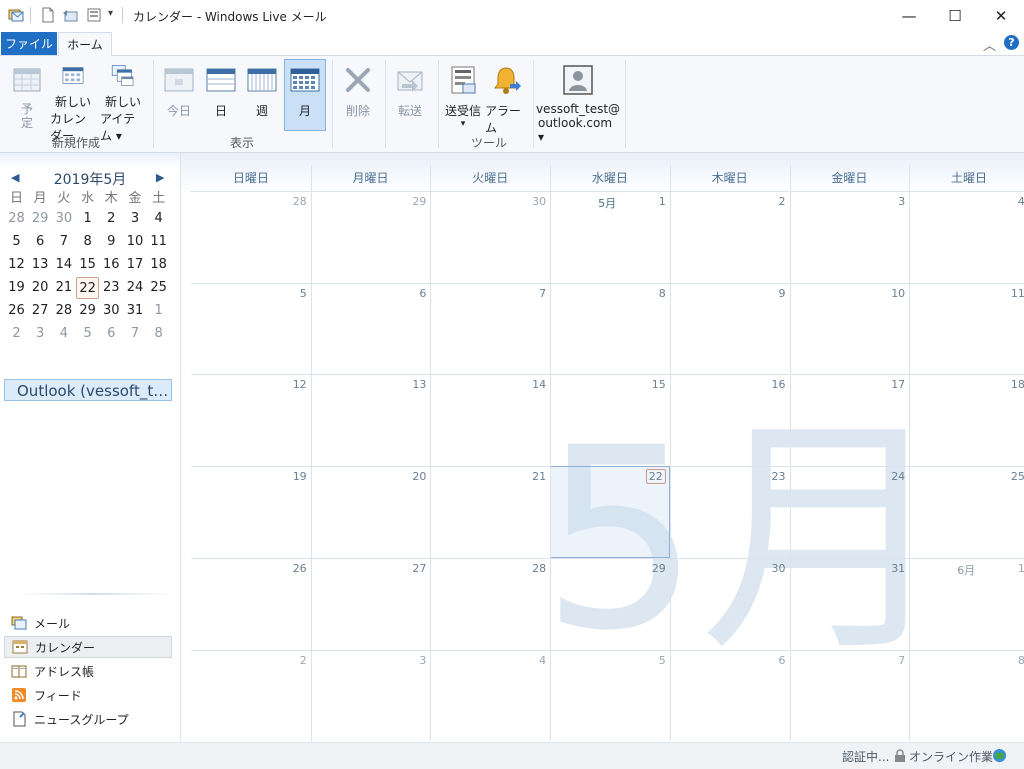 The width and height of the screenshot is (1024, 769). What do you see at coordinates (88, 288) in the screenshot?
I see `mini-calendar-today: 22` at bounding box center [88, 288].